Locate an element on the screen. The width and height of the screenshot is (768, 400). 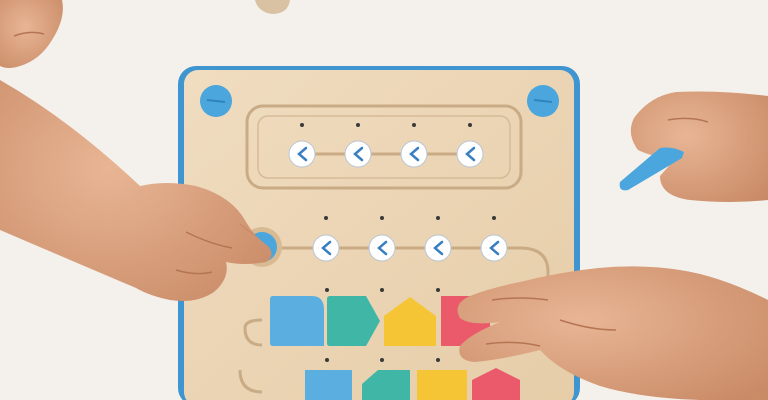
block-blue is located at coordinates (297, 321).